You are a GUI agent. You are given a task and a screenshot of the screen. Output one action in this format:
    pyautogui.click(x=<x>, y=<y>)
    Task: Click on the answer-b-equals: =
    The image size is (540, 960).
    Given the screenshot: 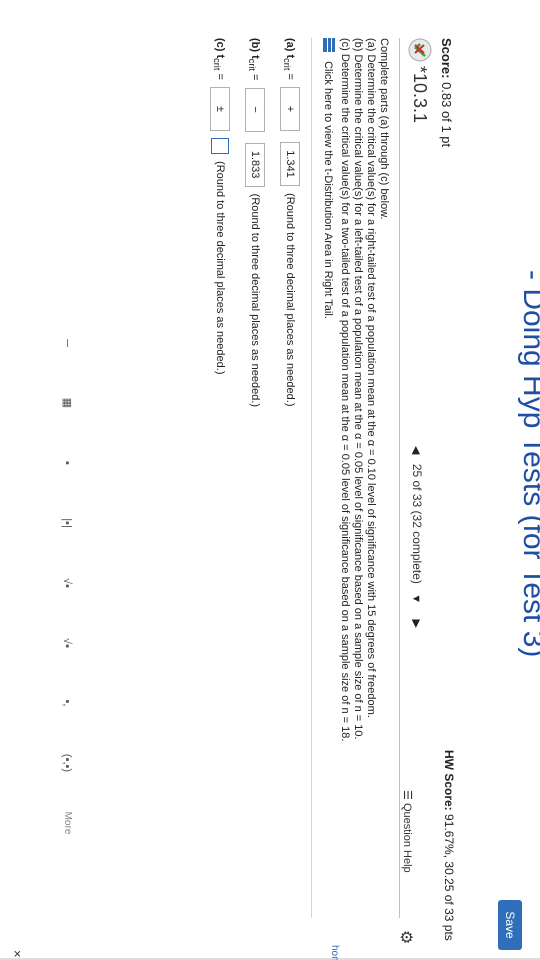 What is the action you would take?
    pyautogui.click(x=255, y=77)
    